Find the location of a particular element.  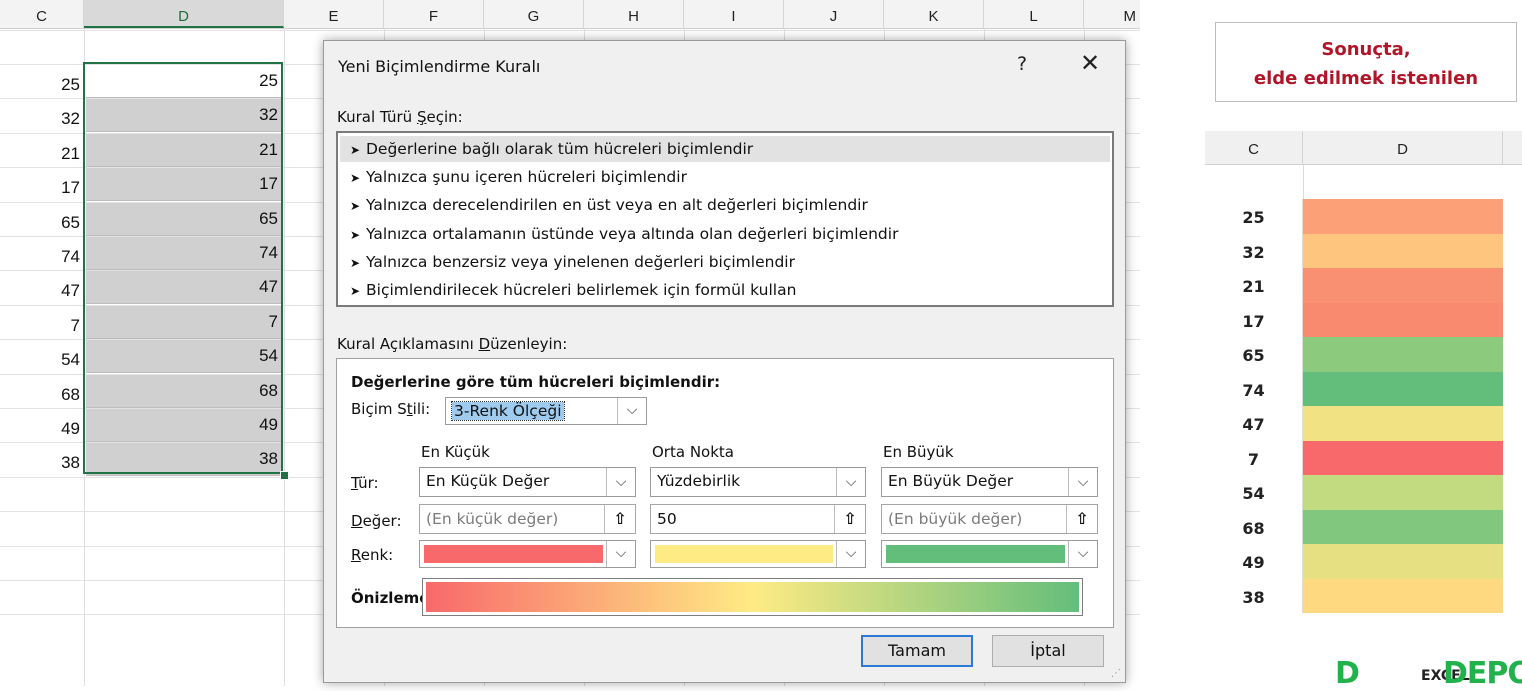

result-cell-c: 54 is located at coordinates (1254, 492).